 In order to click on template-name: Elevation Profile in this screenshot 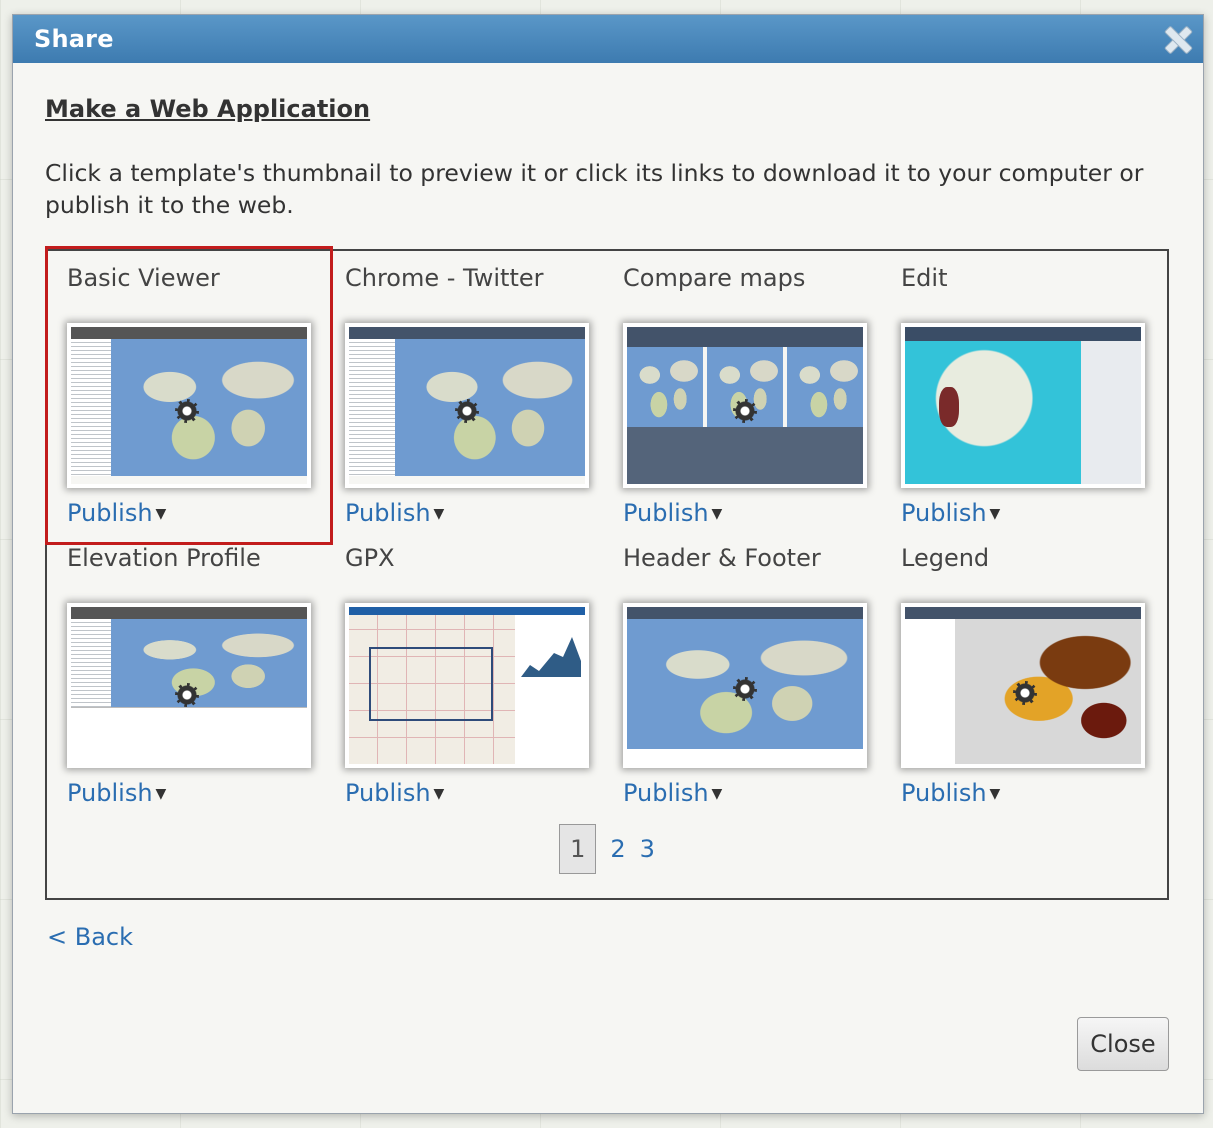, I will do `click(164, 558)`.